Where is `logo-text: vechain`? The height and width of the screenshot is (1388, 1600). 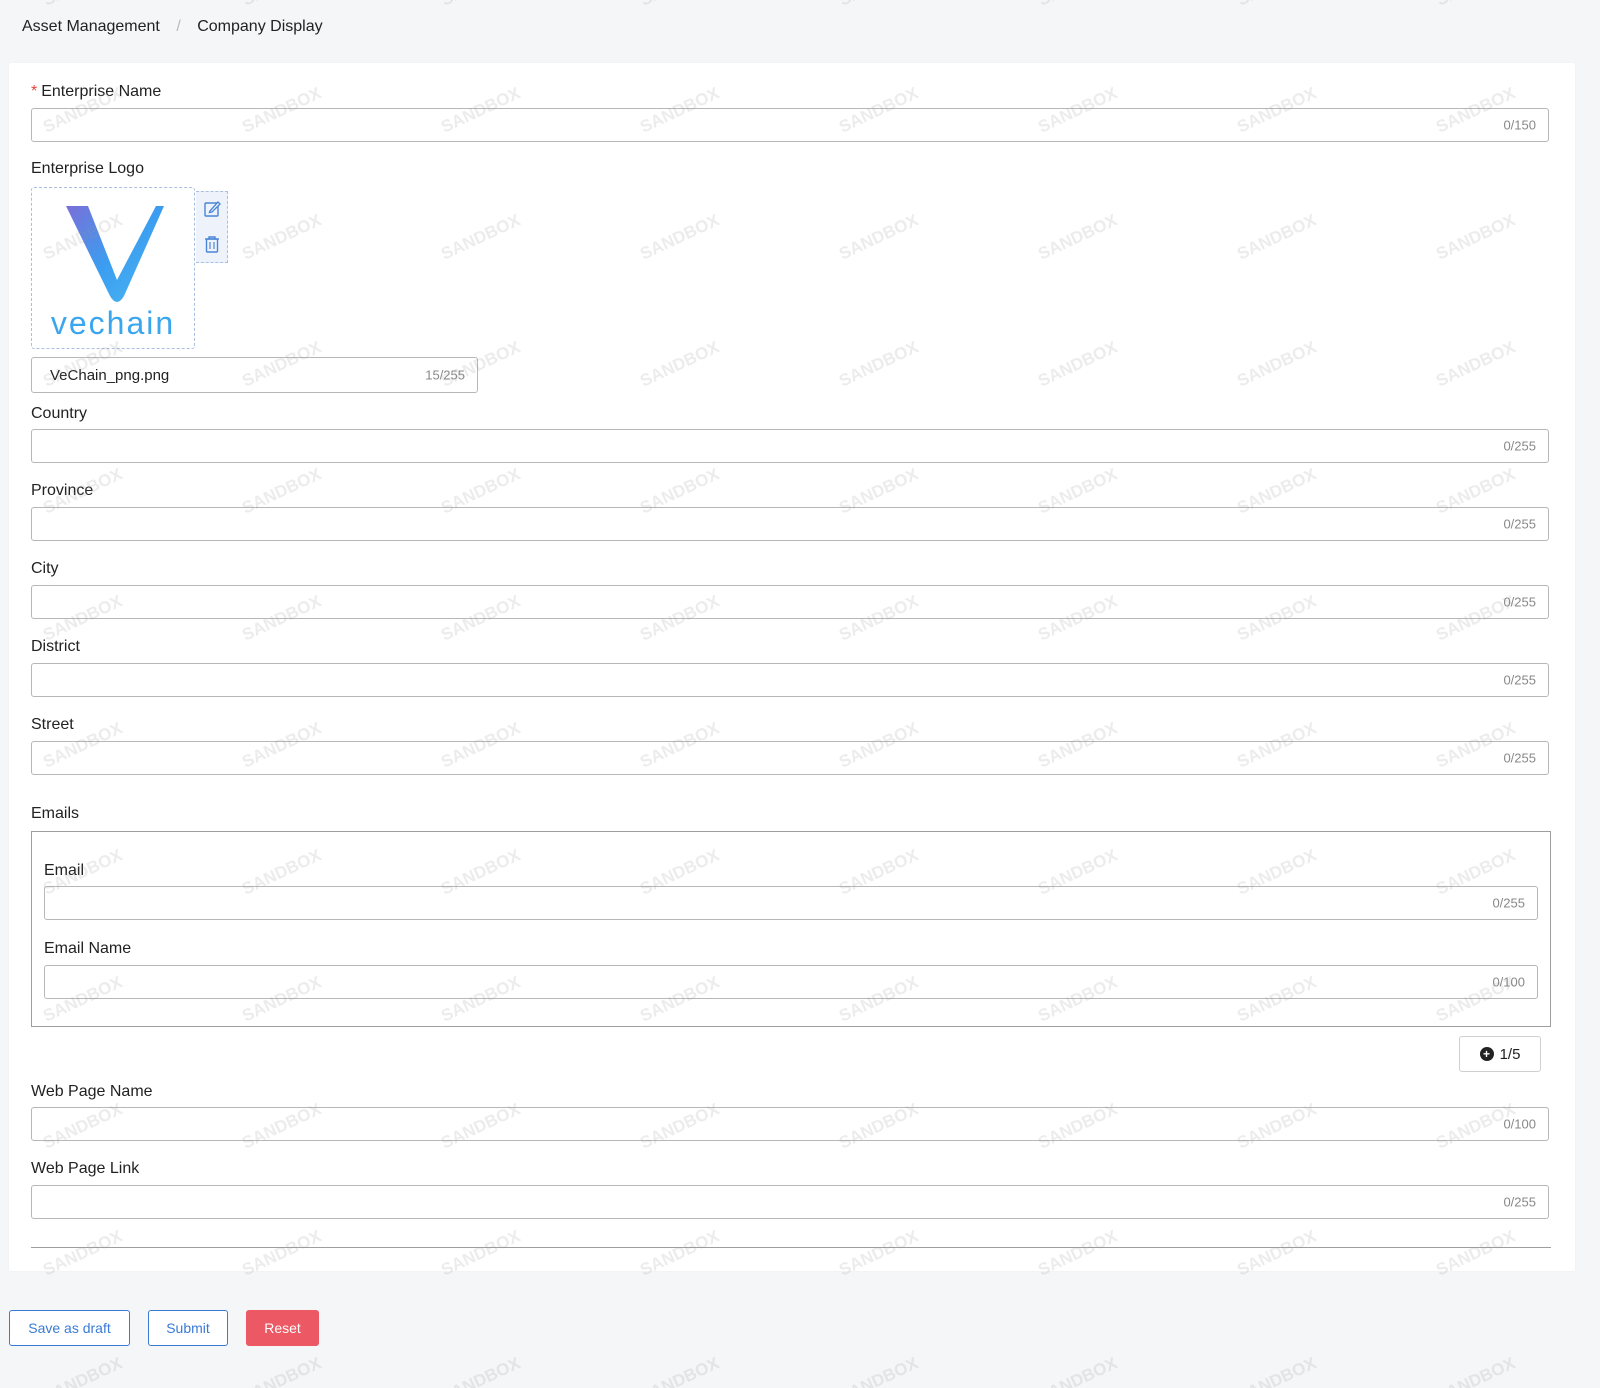 logo-text: vechain is located at coordinates (113, 323).